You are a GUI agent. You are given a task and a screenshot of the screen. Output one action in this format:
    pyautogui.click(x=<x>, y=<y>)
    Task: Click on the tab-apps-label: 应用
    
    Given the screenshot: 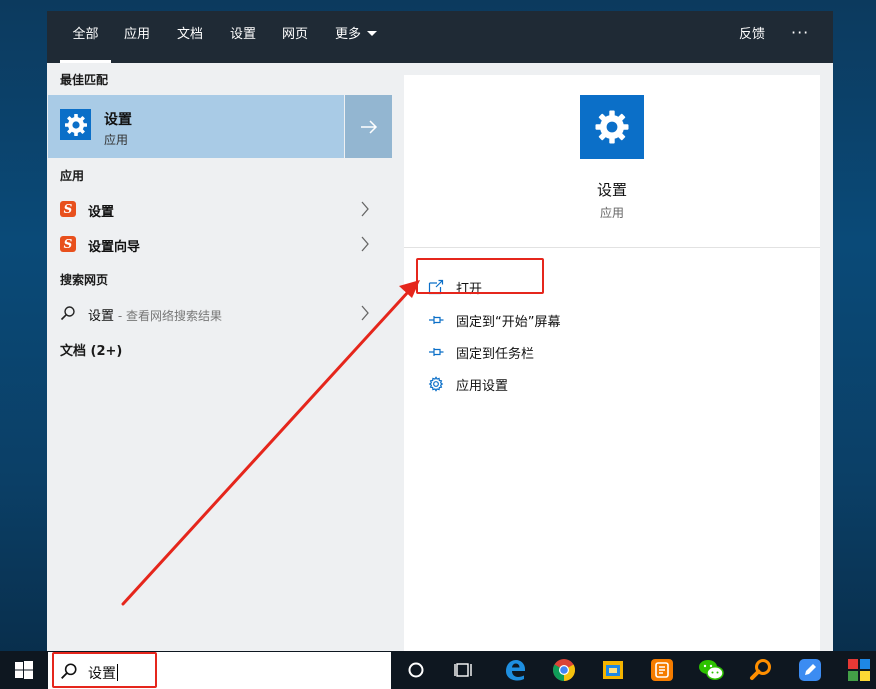 What is the action you would take?
    pyautogui.click(x=136, y=34)
    